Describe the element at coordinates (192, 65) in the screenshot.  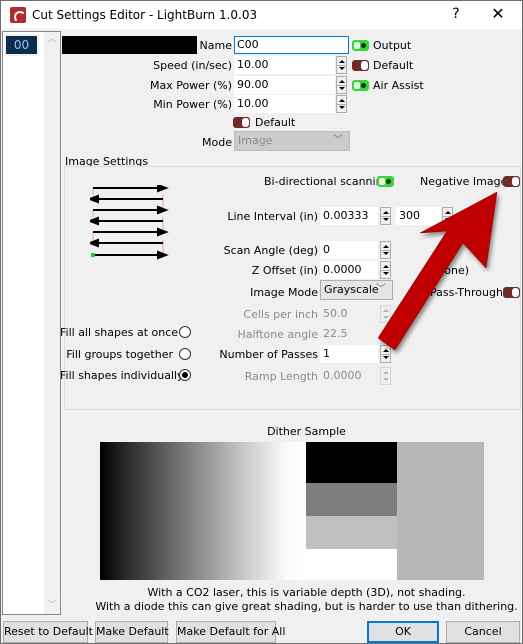
I see `speed-label: Speed (in/sec)` at that location.